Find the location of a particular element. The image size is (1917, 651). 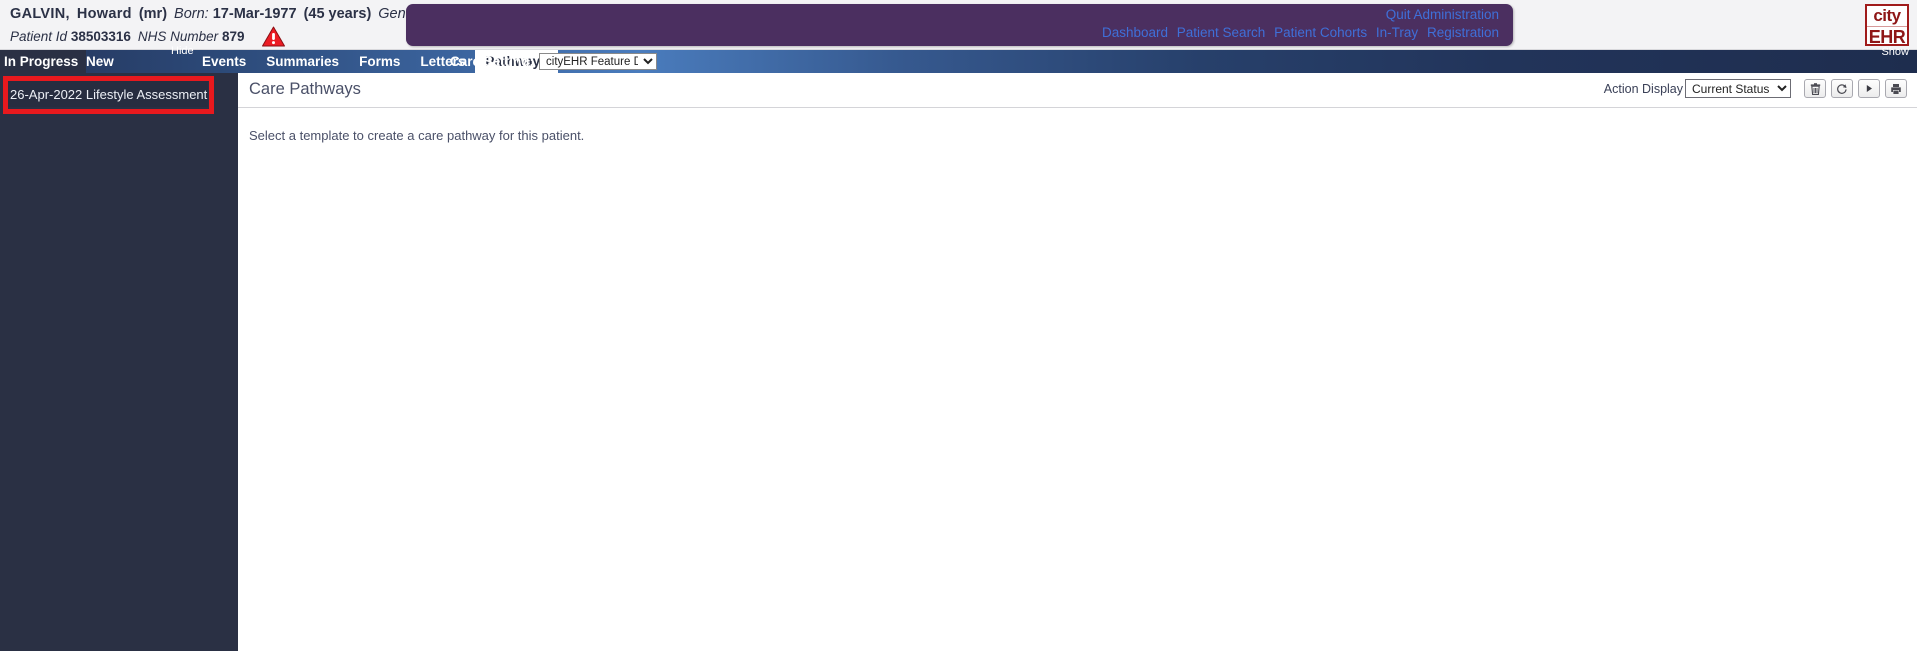

quit-administration-link: Quit Administration is located at coordinates (1442, 14).